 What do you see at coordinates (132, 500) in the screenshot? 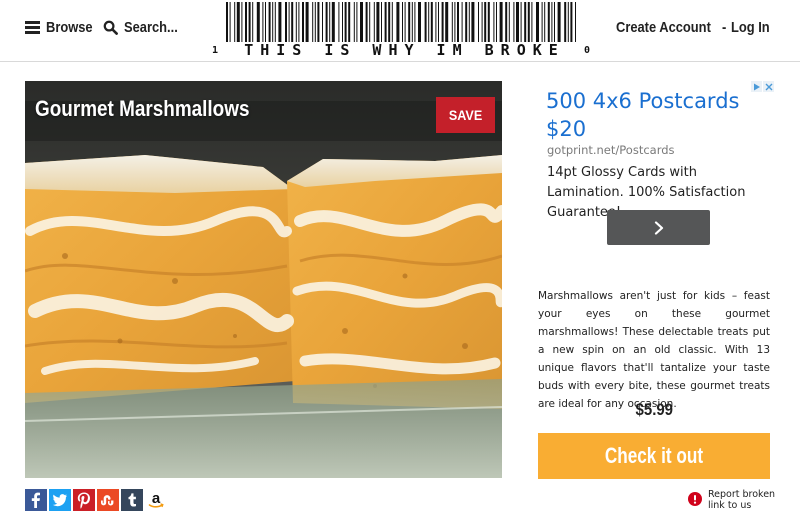
I see `tumblr-icon` at bounding box center [132, 500].